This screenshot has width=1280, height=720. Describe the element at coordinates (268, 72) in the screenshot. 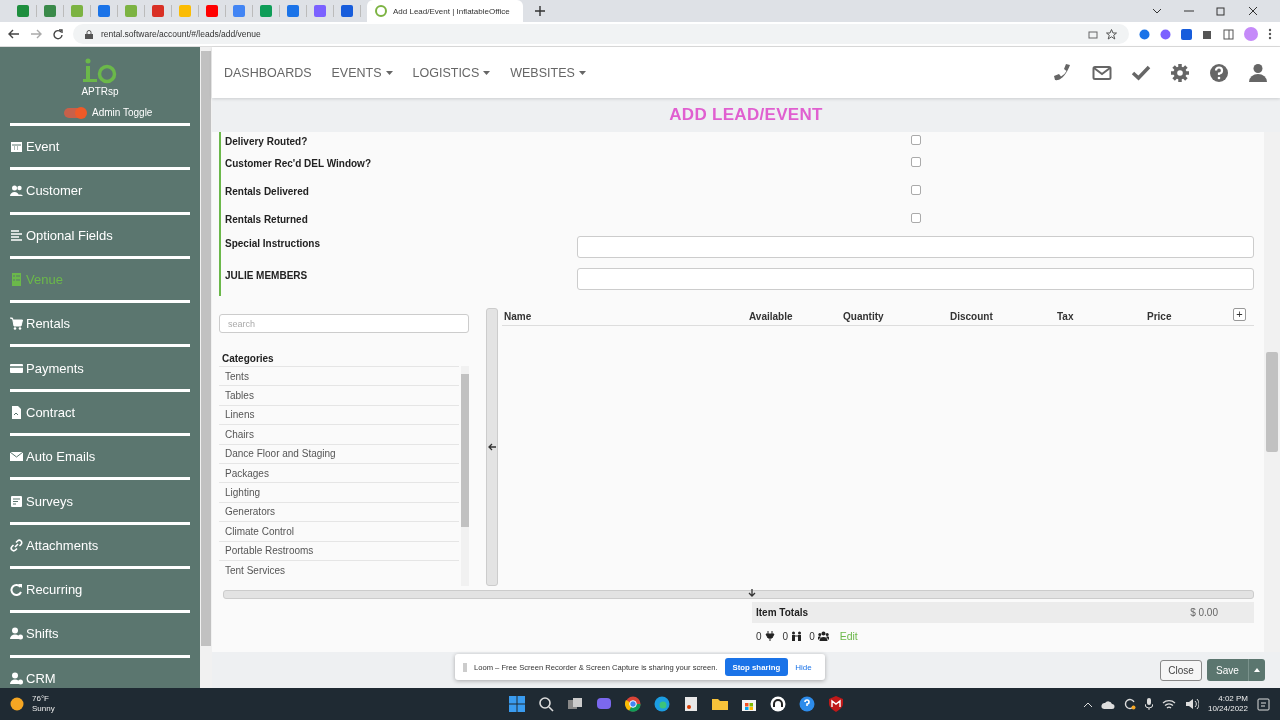

I see `nav-menu: DASHBOARDS` at that location.